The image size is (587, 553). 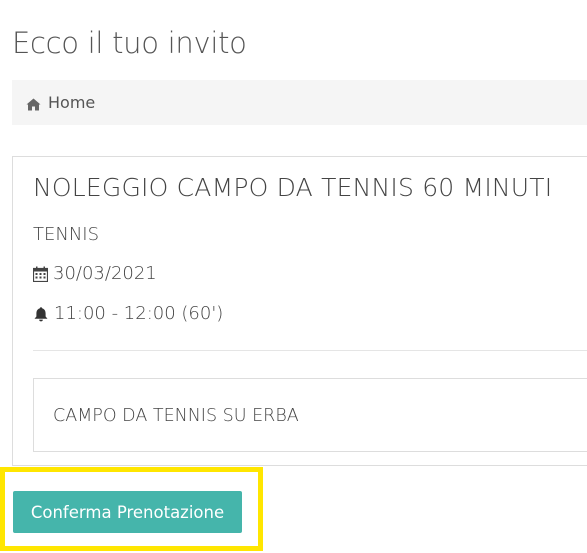 I want to click on event-location: CAMPO DA TENNIS SU ERBA, so click(x=176, y=416).